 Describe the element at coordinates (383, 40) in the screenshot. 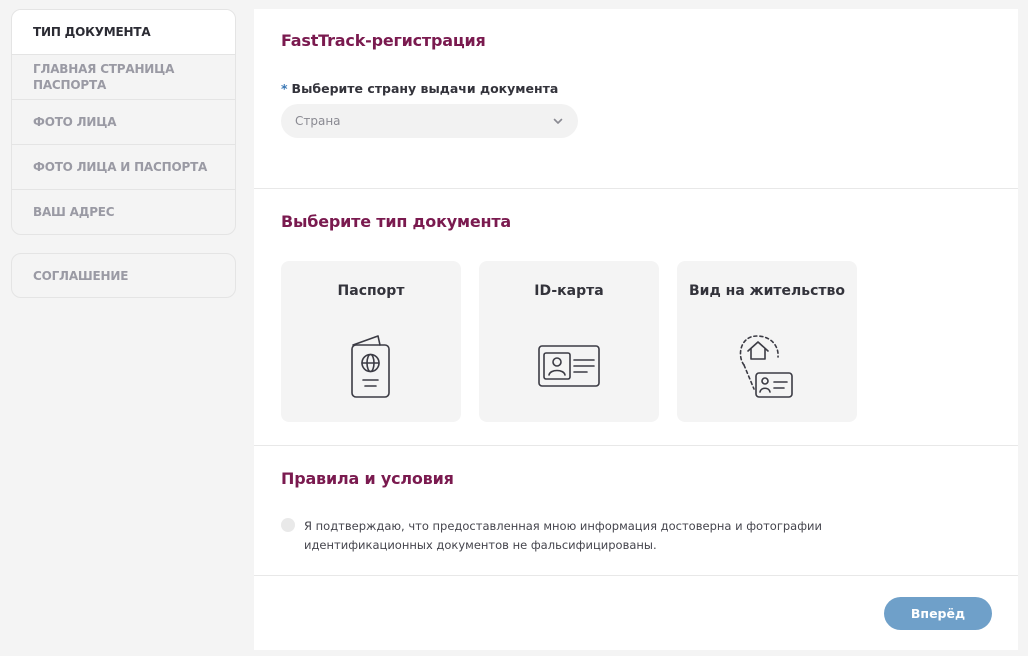

I see `registration-title: FastTrack-регистрация` at that location.